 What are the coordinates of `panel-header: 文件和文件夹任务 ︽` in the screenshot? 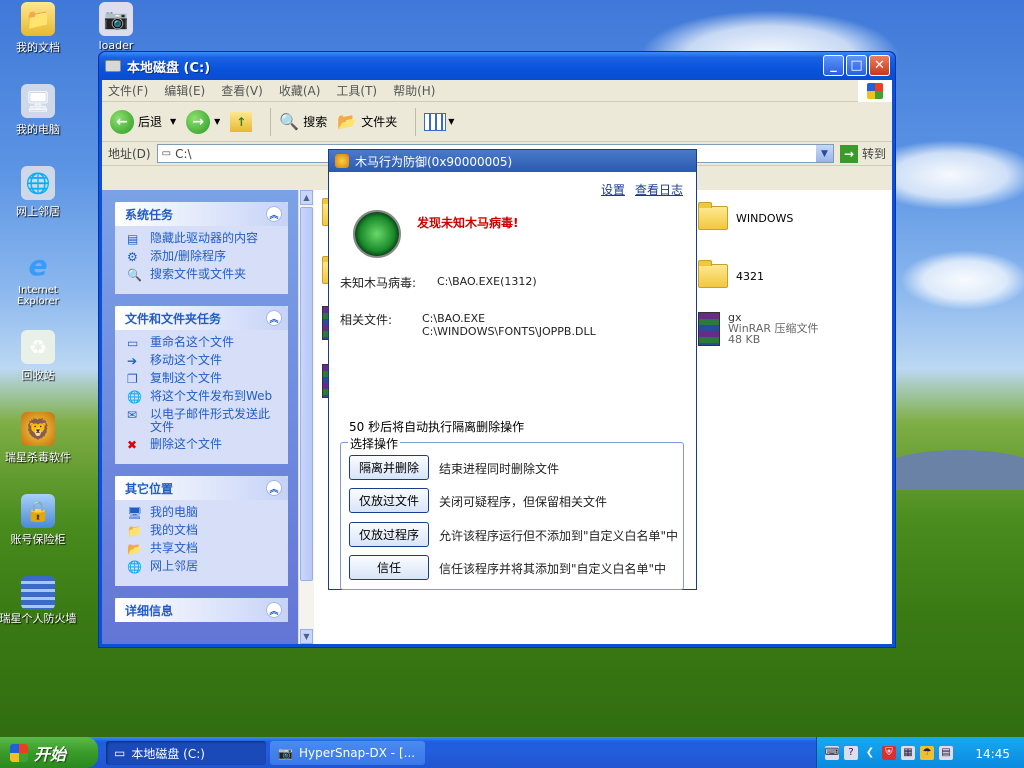 It's located at (201, 318).